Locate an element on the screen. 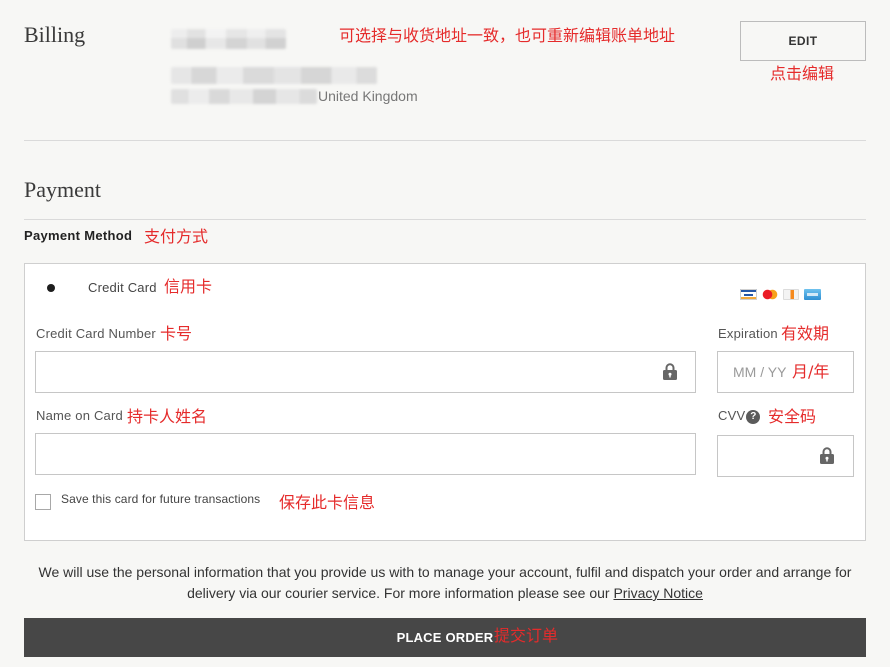 This screenshot has height=667, width=890. card-number-field is located at coordinates (365, 372).